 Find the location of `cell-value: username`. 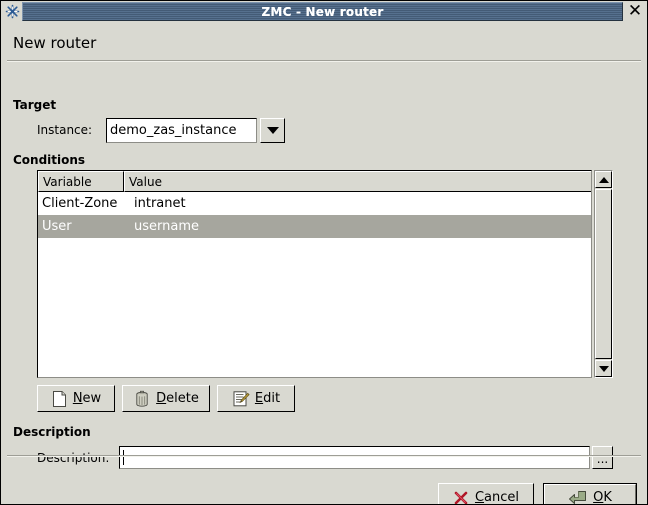

cell-value: username is located at coordinates (166, 226).